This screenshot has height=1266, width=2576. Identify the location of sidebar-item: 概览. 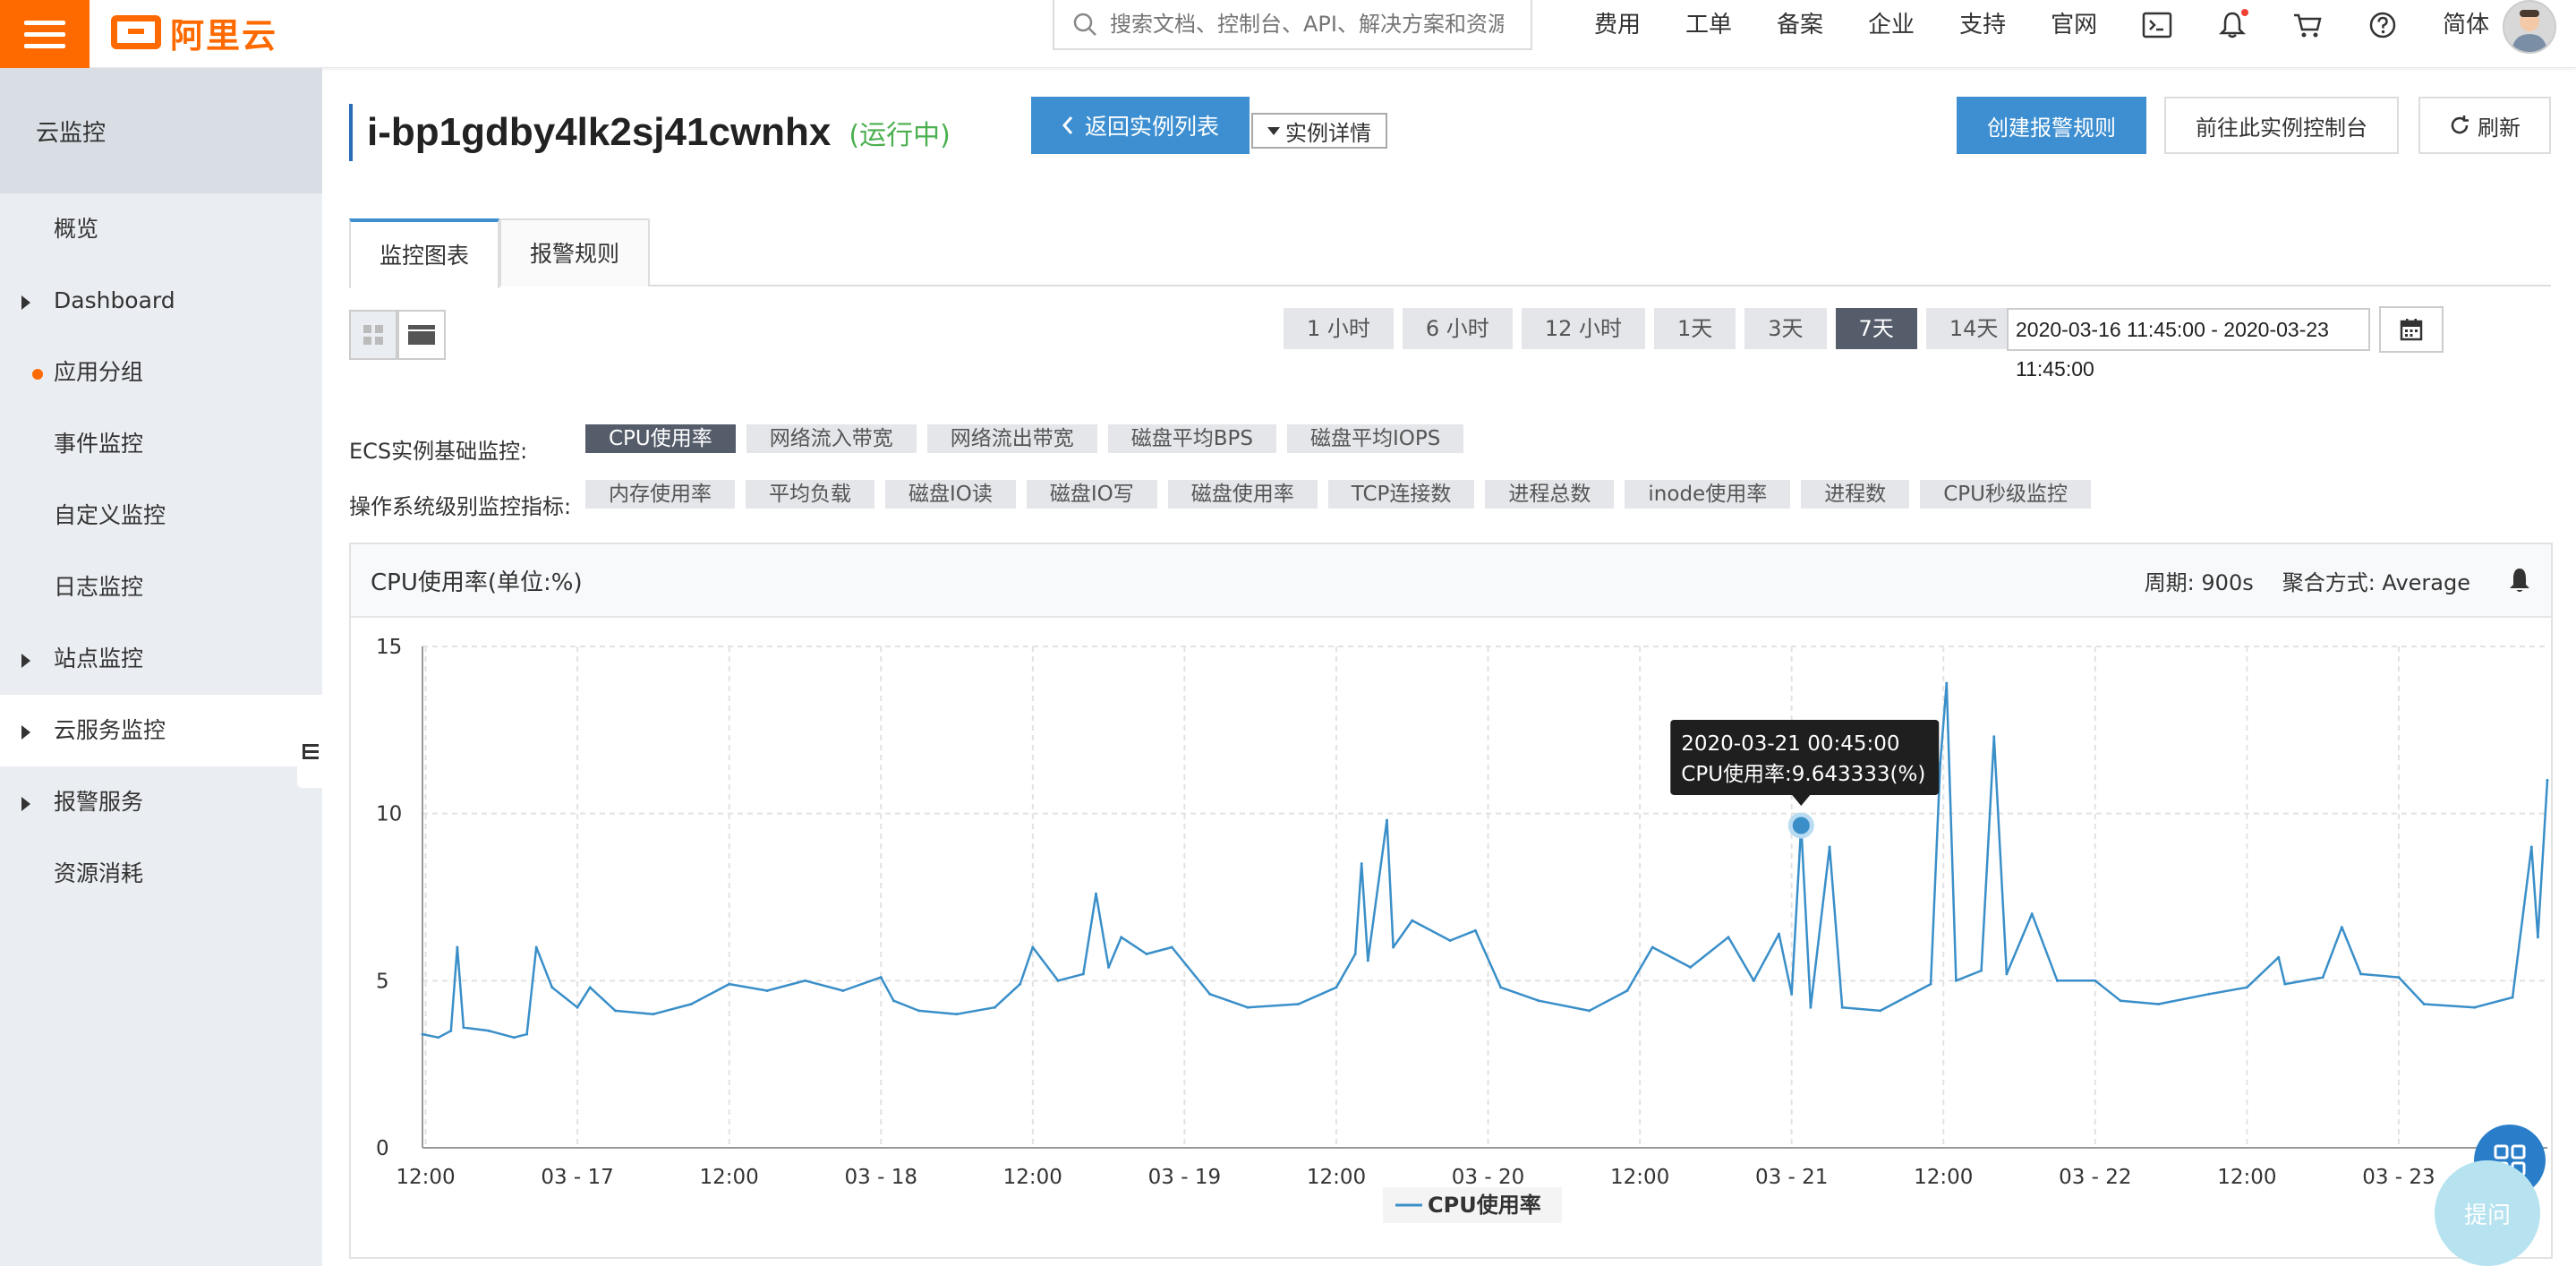
(161, 229).